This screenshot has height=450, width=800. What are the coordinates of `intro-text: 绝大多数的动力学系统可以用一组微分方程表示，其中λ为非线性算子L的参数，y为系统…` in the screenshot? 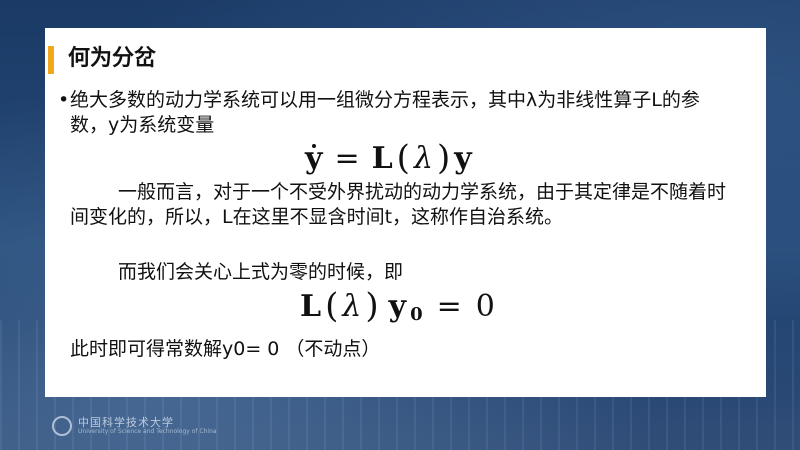 It's located at (385, 112).